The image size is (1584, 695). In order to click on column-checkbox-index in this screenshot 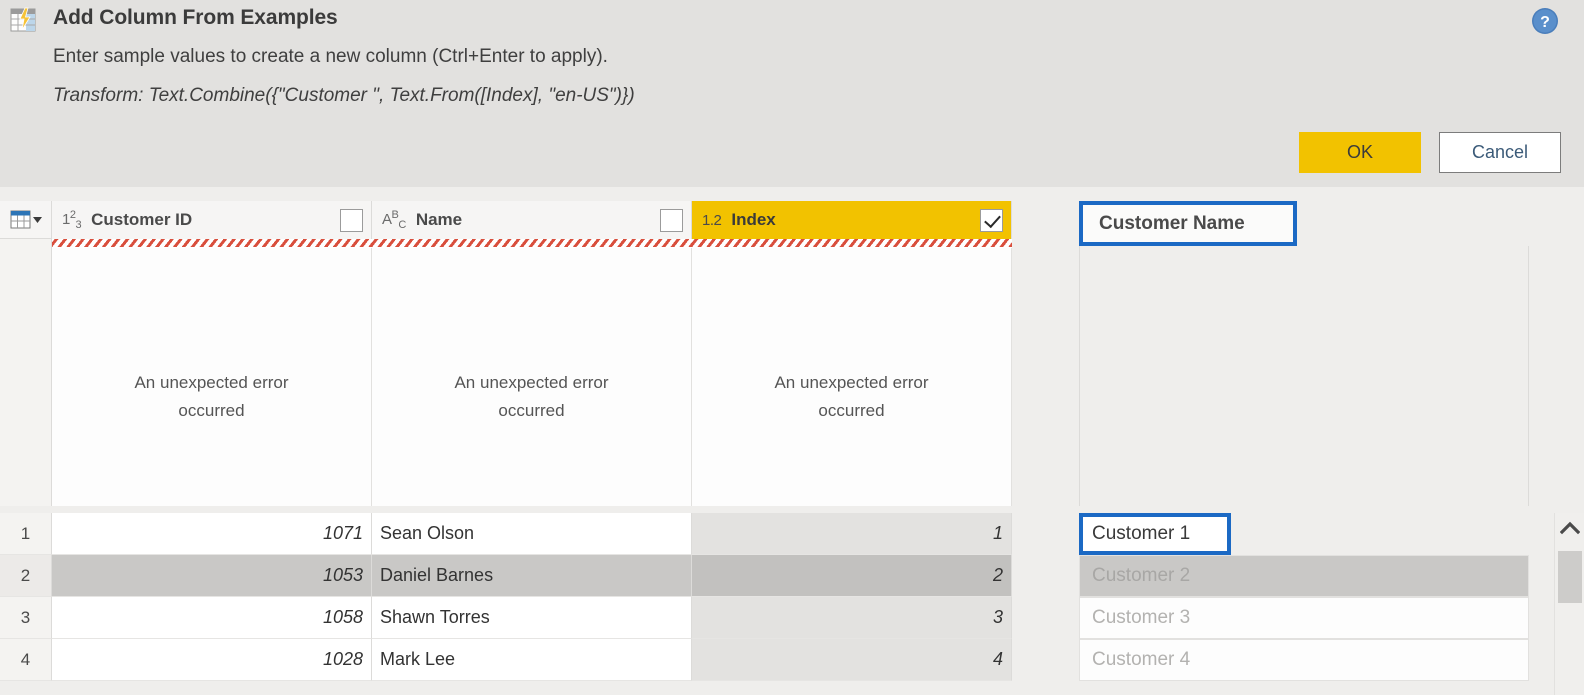, I will do `click(991, 220)`.